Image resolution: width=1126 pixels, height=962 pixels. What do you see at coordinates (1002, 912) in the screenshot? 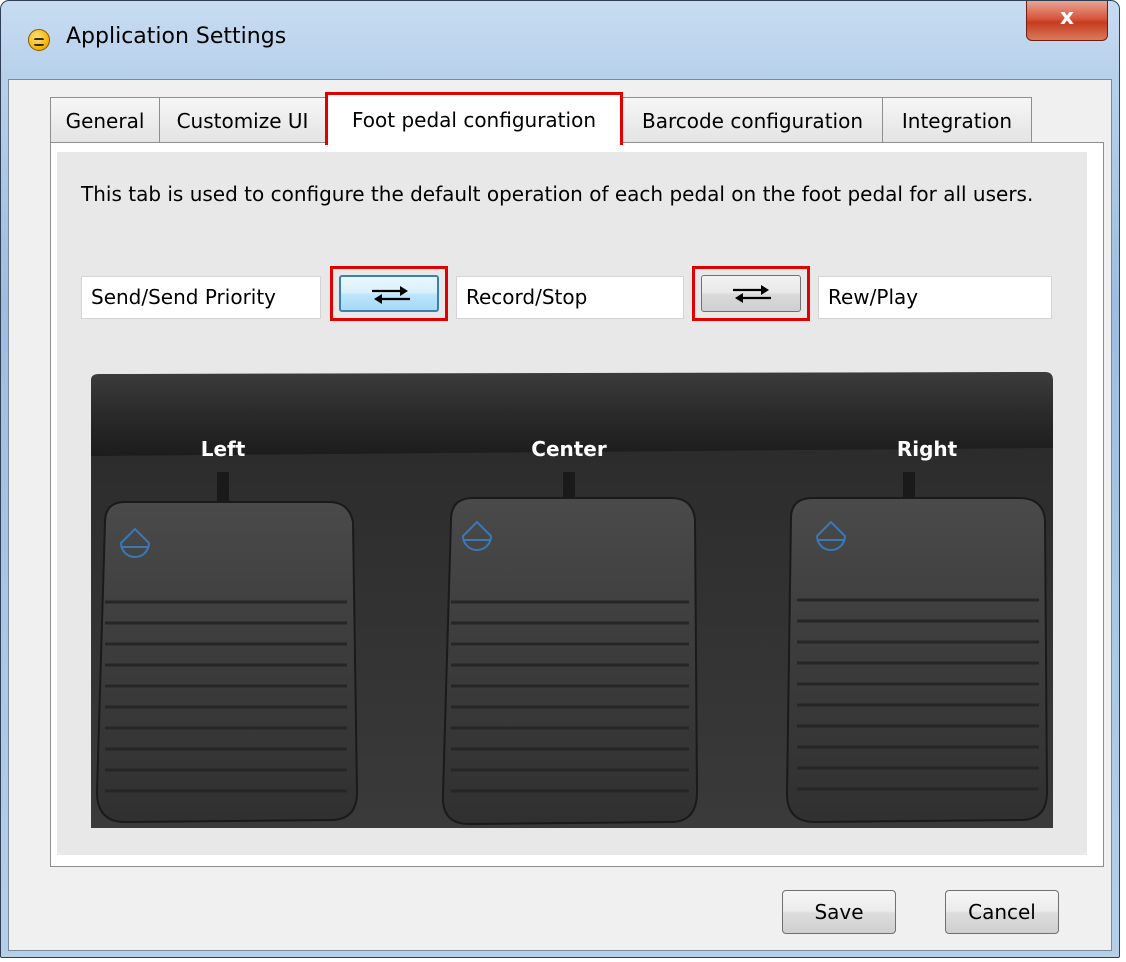
I see `cancel-button: Cancel` at bounding box center [1002, 912].